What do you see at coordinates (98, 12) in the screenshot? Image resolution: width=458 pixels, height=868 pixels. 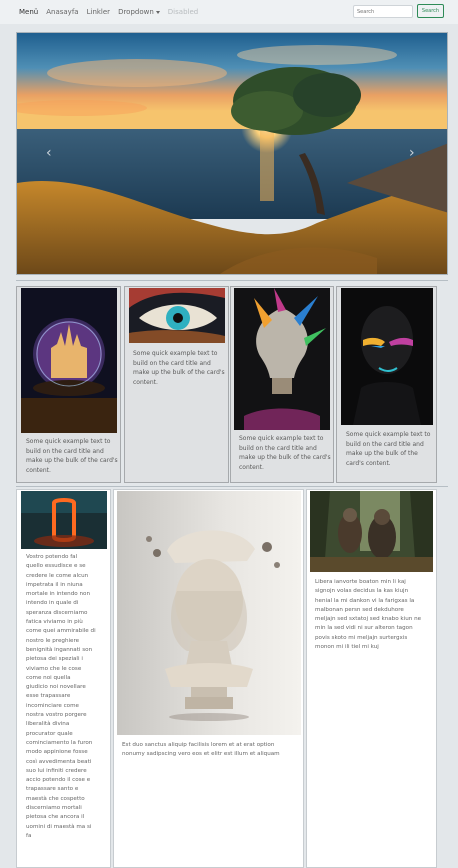 I see `nav-link-links: Linkler` at bounding box center [98, 12].